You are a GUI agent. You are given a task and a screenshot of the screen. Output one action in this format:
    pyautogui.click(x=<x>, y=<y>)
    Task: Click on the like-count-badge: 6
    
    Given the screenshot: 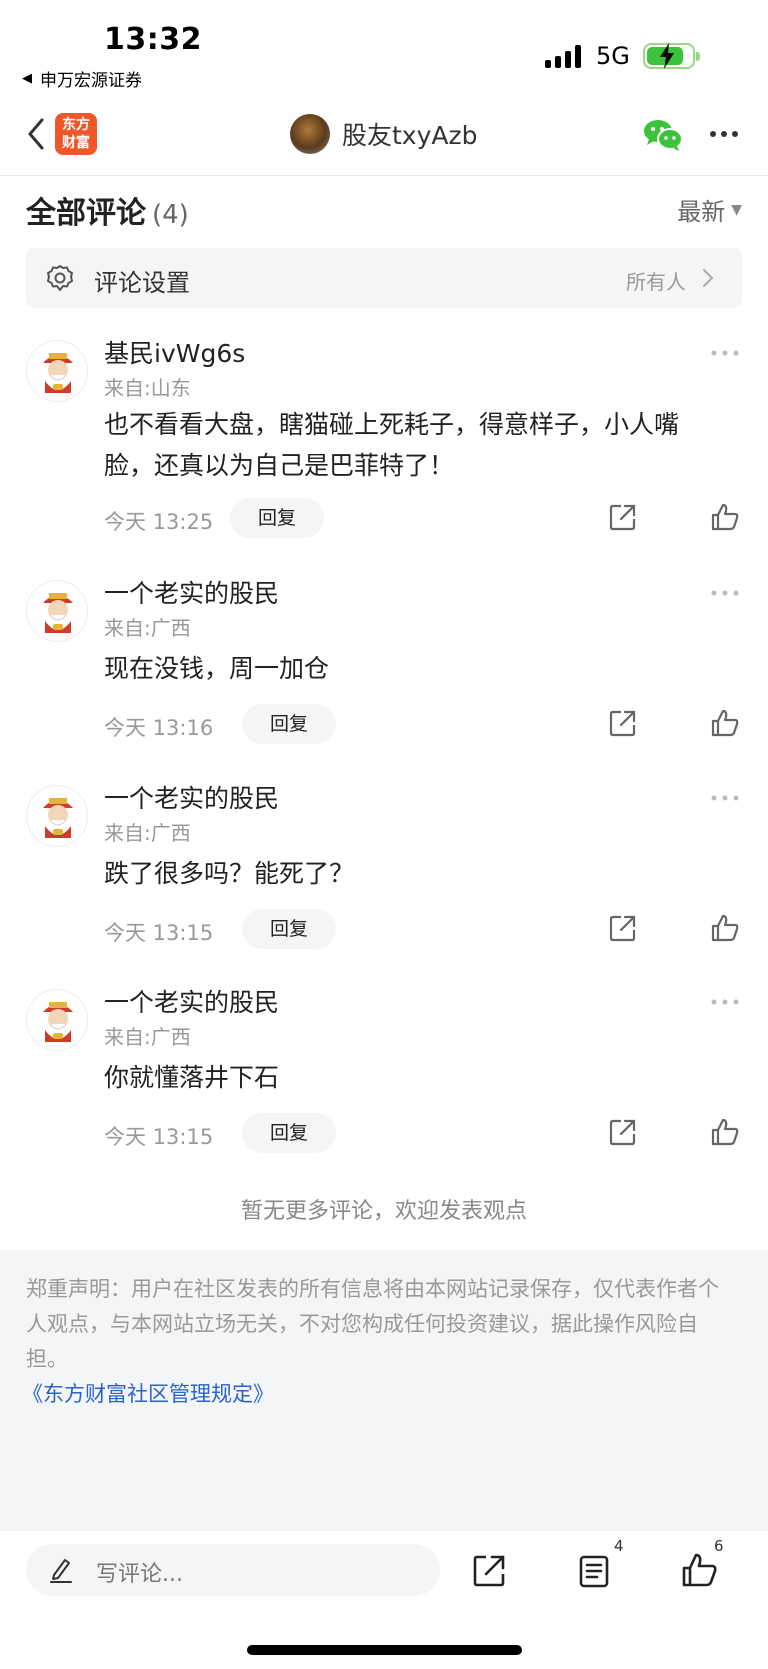 What is the action you would take?
    pyautogui.click(x=719, y=1546)
    